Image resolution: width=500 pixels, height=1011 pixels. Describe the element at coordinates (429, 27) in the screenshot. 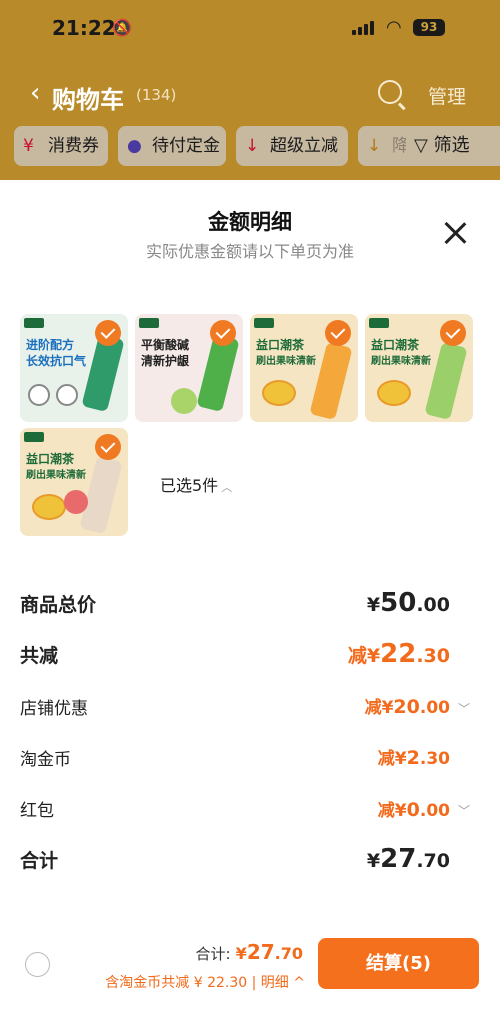

I see `battery-icon: 93` at that location.